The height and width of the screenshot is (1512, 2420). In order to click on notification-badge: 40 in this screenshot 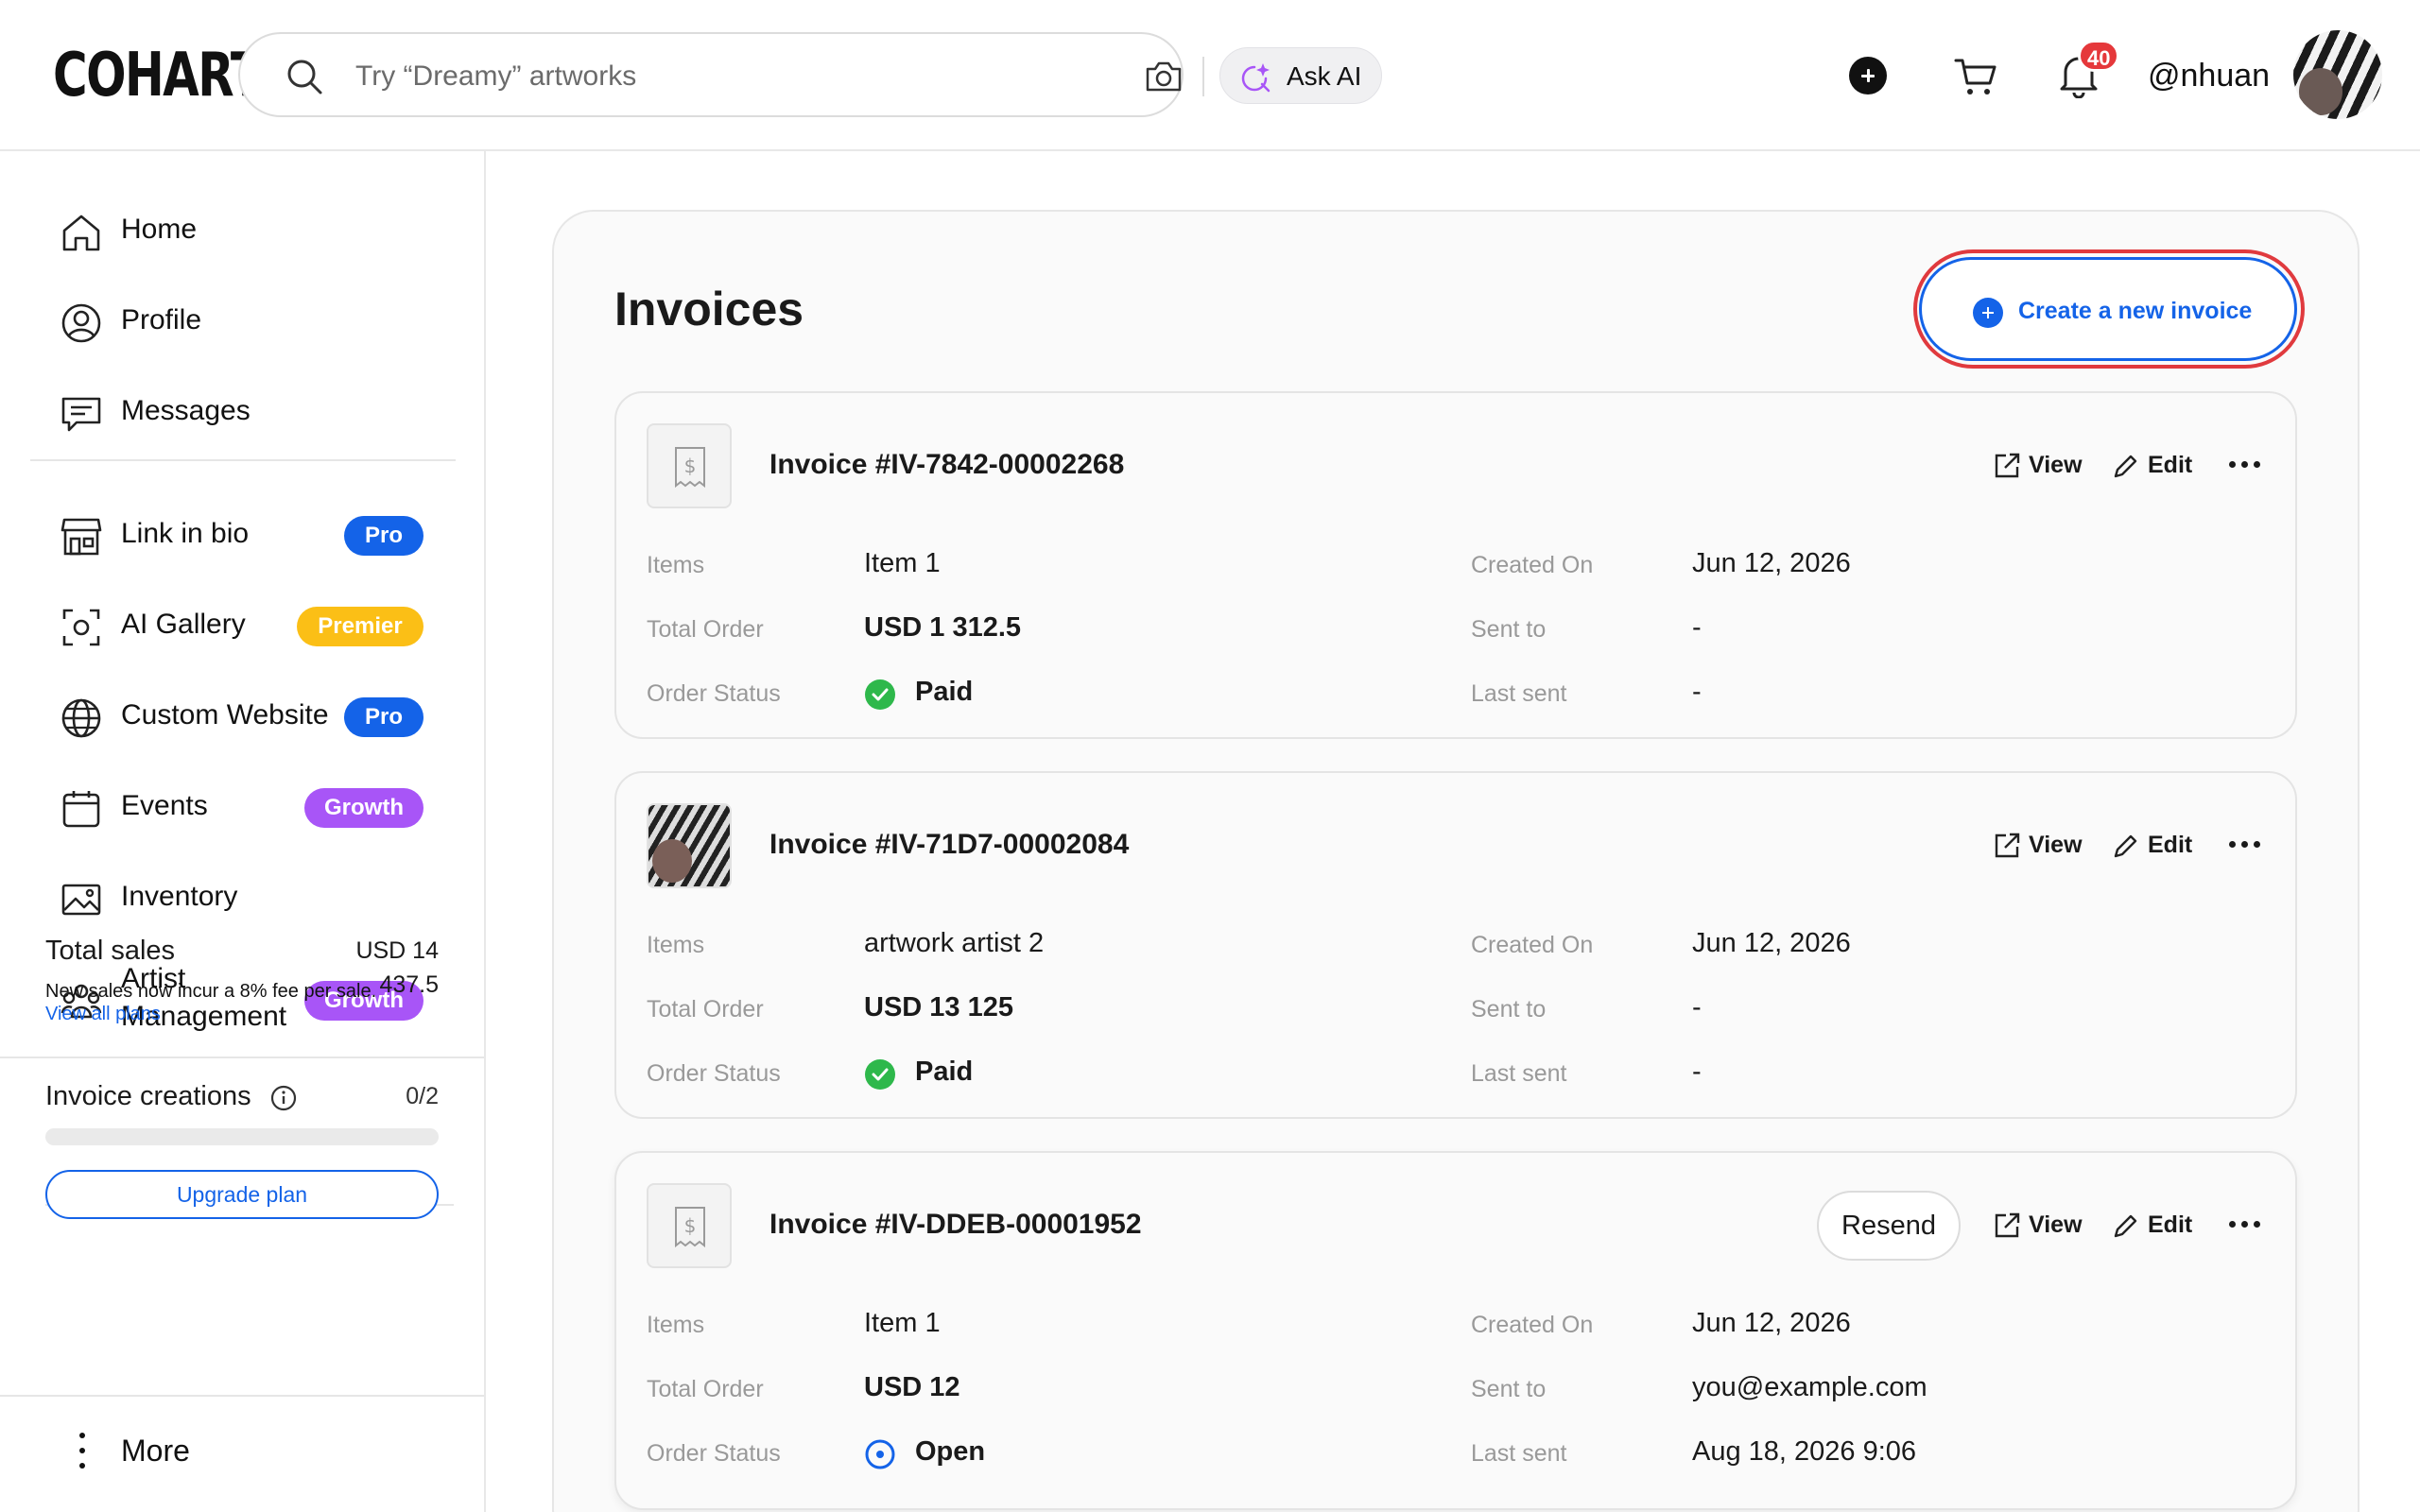, I will do `click(2099, 56)`.